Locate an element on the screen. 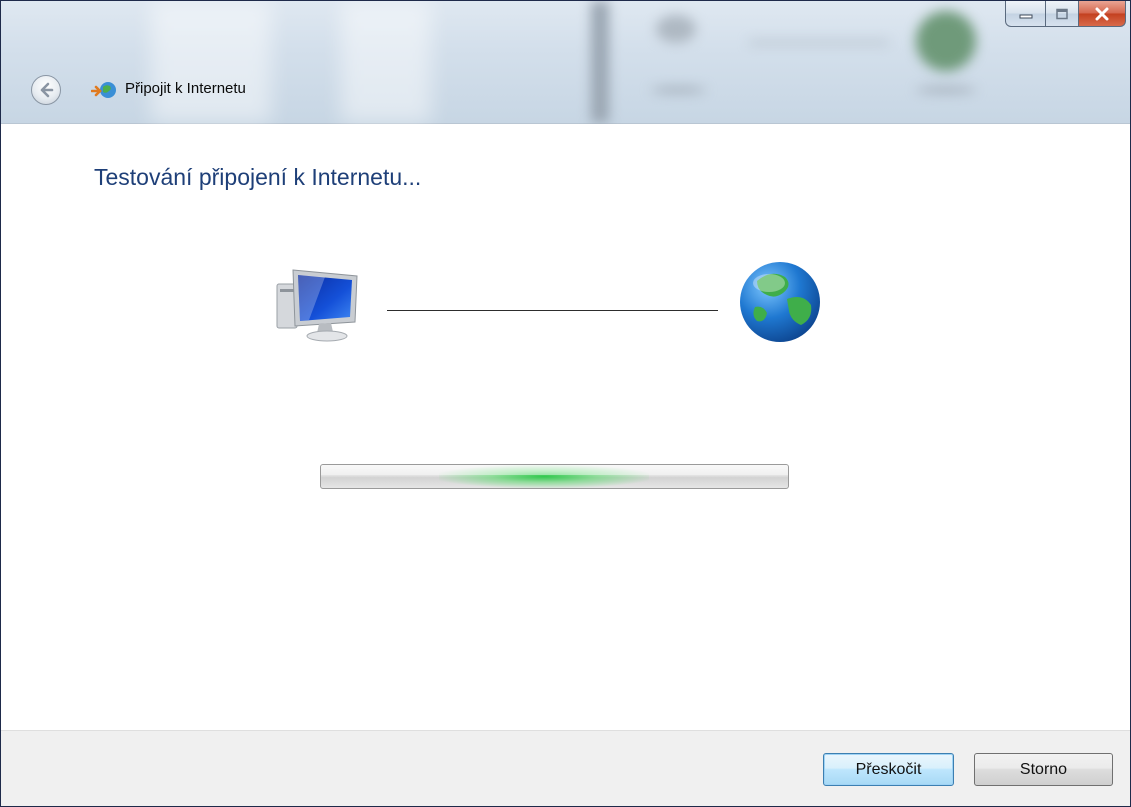 The width and height of the screenshot is (1131, 807). back-button is located at coordinates (46, 90).